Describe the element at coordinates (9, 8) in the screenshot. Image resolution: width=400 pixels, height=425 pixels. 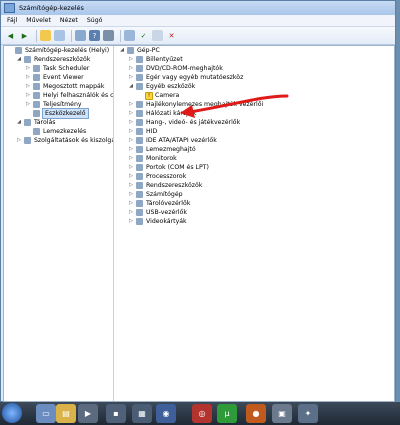
I see `computer-management-icon` at that location.